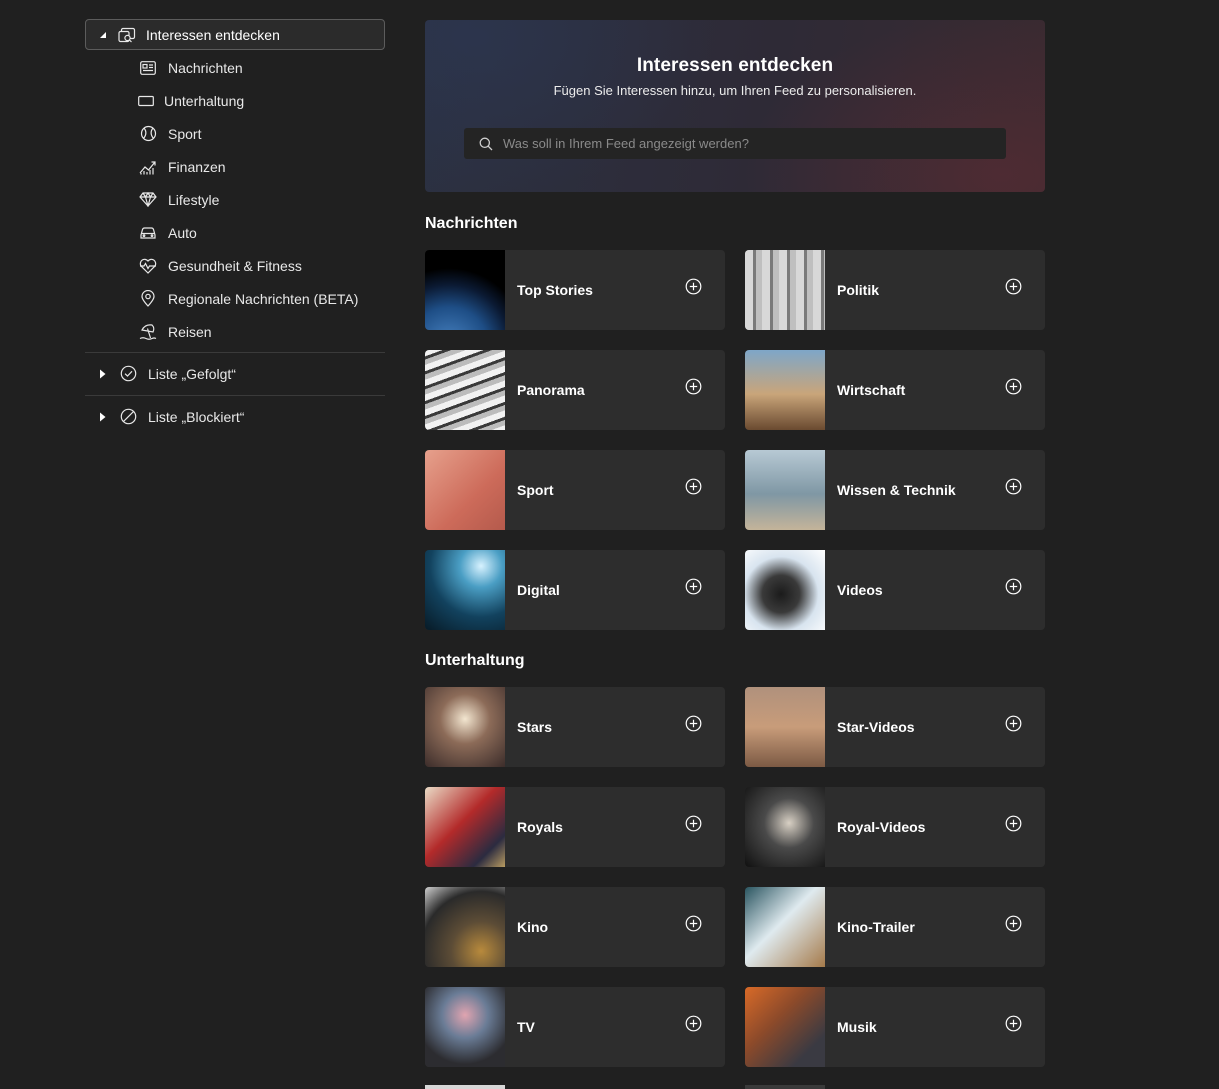 The image size is (1219, 1089). Describe the element at coordinates (575, 927) in the screenshot. I see `topic-card-kino: Kino` at that location.